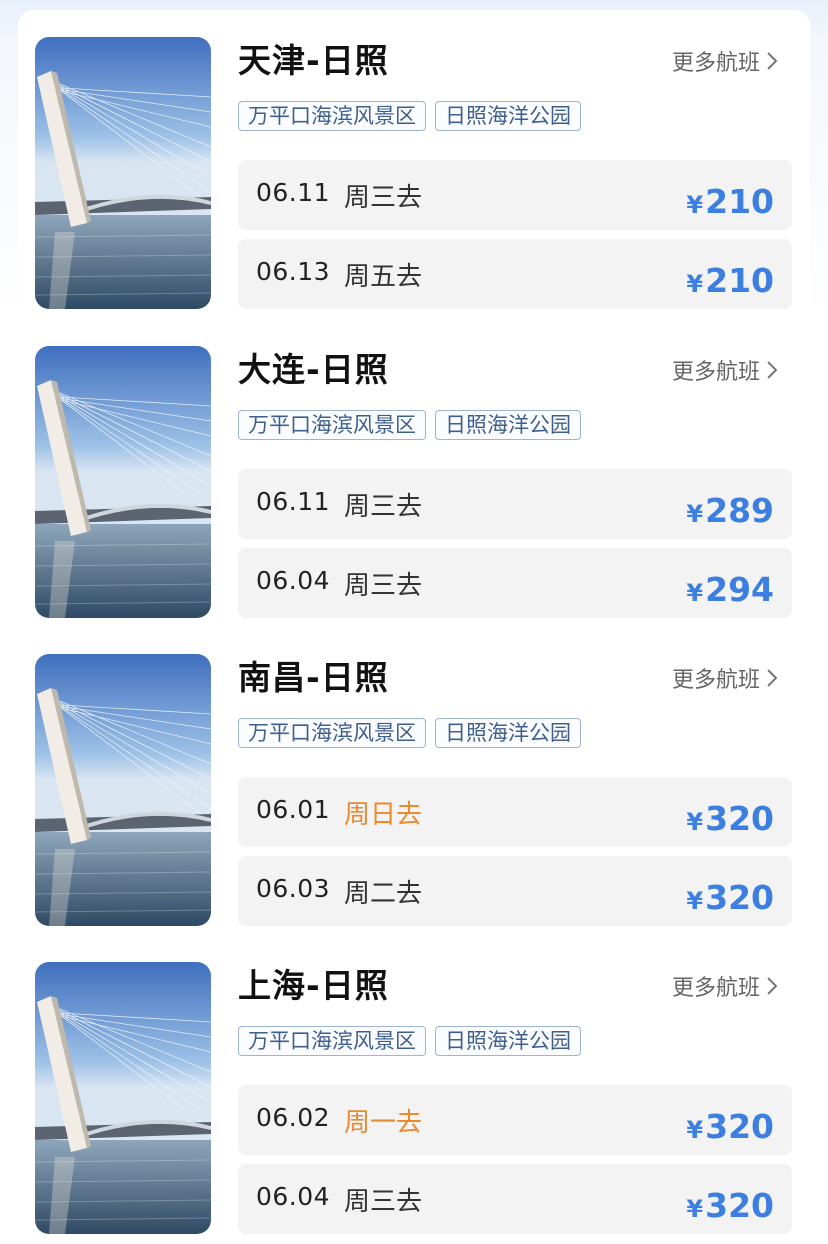 The image size is (828, 1244). Describe the element at coordinates (515, 195) in the screenshot. I see `flight-option: 06.11 周三去 ¥210` at that location.